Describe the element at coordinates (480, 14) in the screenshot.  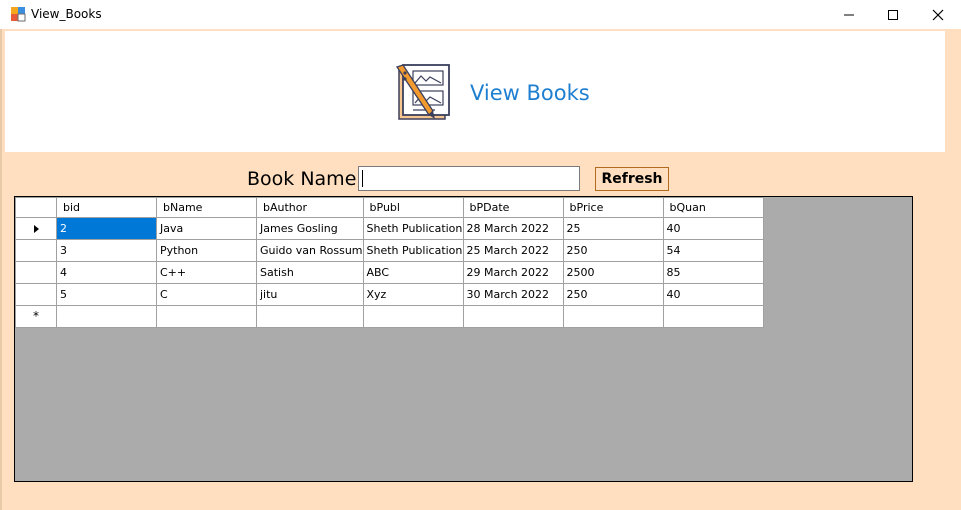
I see `title-bar: View_Books` at that location.